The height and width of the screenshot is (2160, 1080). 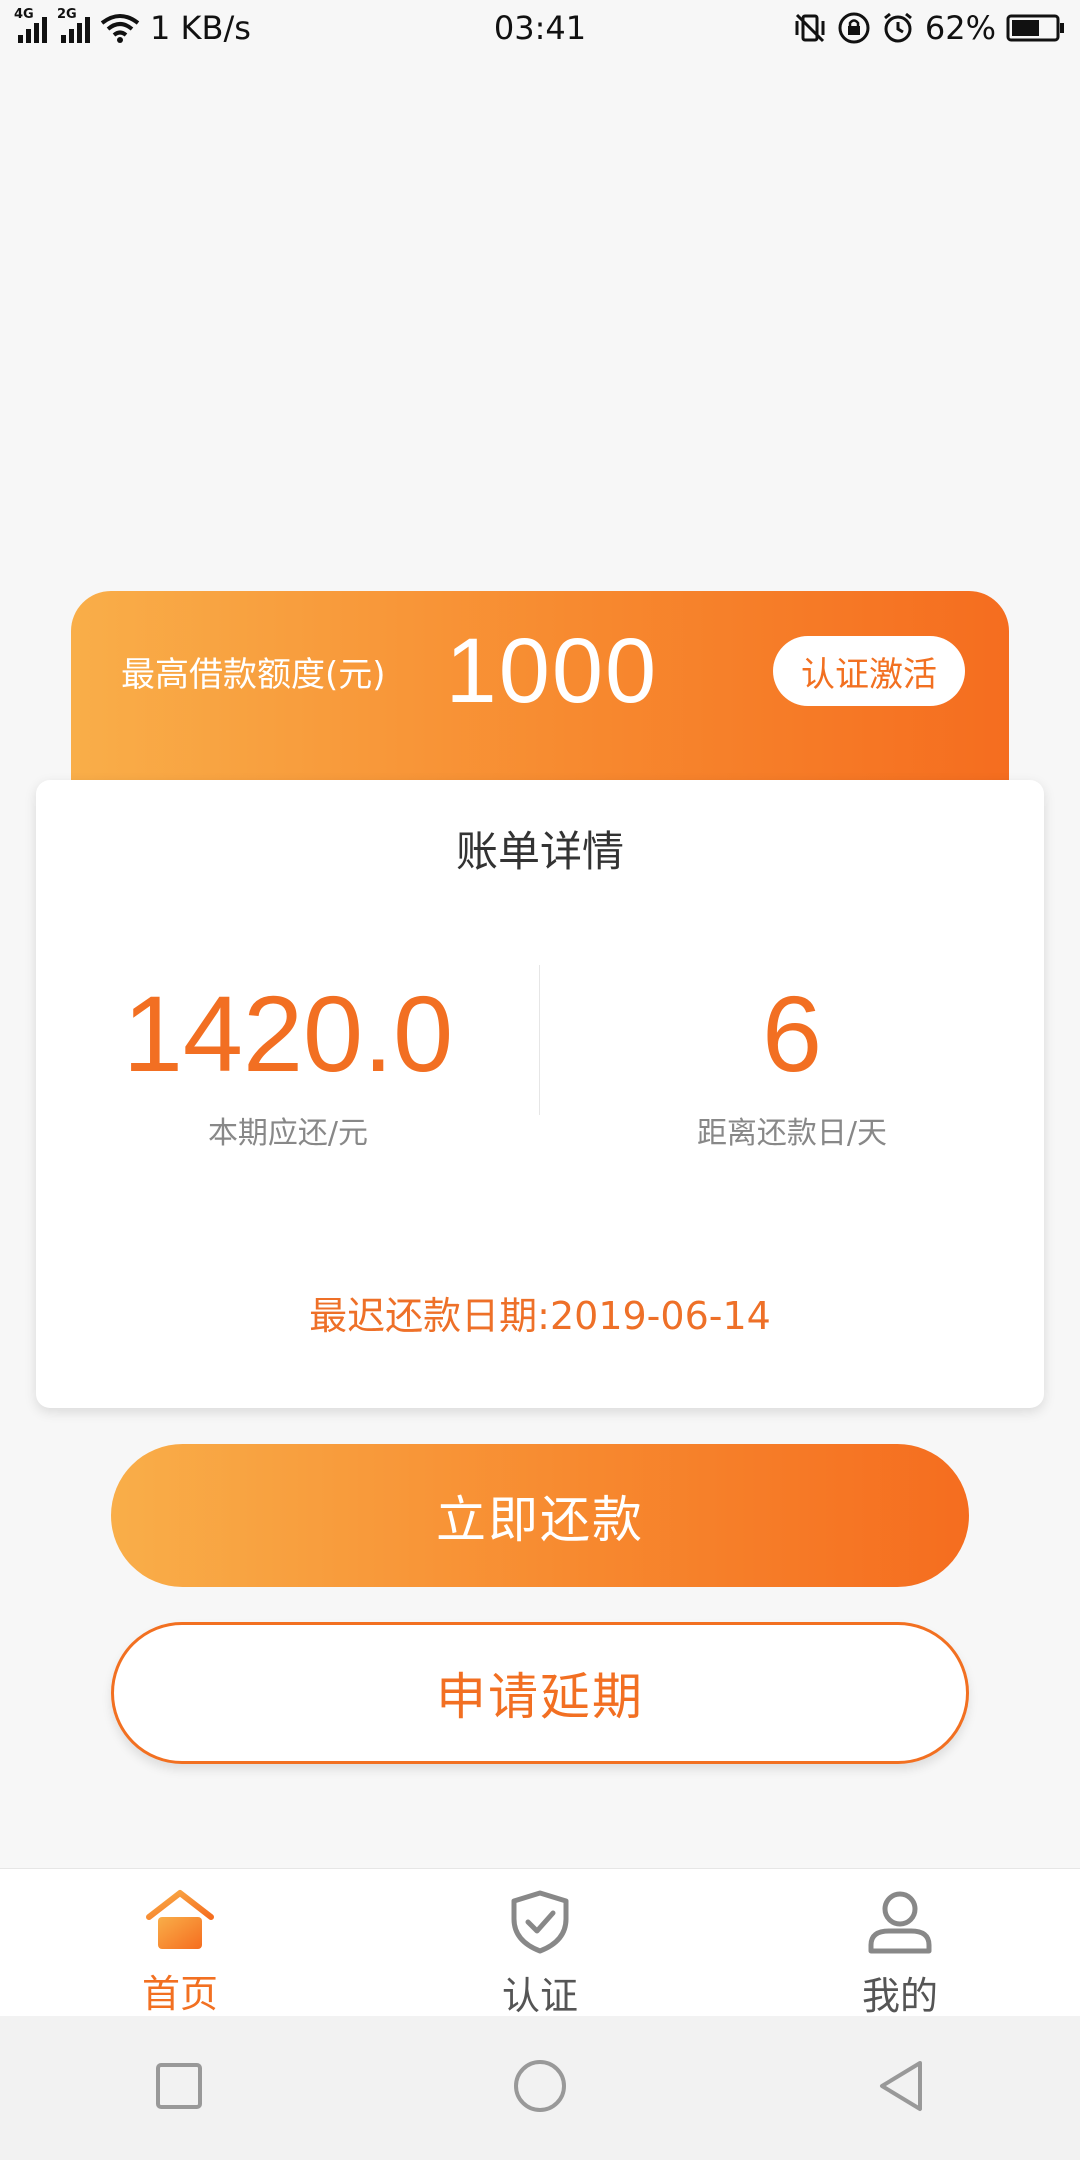 I want to click on recents-button, so click(x=179, y=2088).